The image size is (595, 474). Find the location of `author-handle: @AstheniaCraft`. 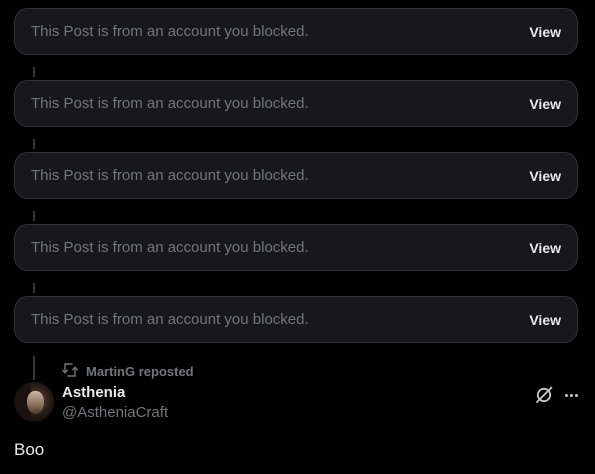

author-handle: @AstheniaCraft is located at coordinates (115, 412).